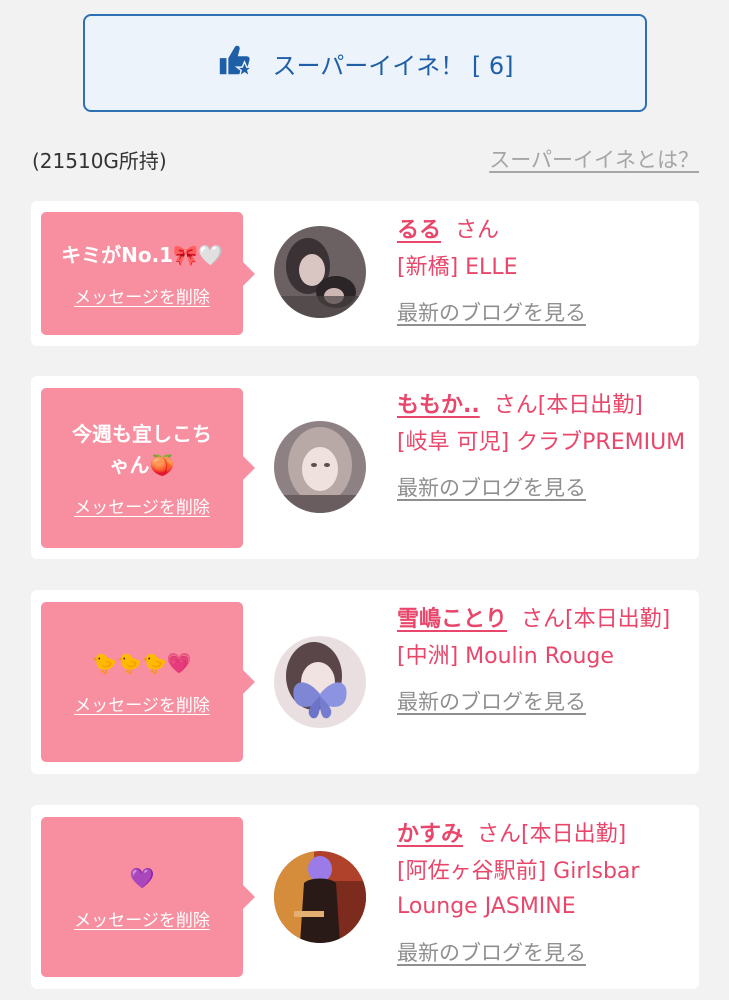 This screenshot has width=729, height=1000. Describe the element at coordinates (457, 268) in the screenshot. I see `shop-name: [新橋] ELLE` at that location.